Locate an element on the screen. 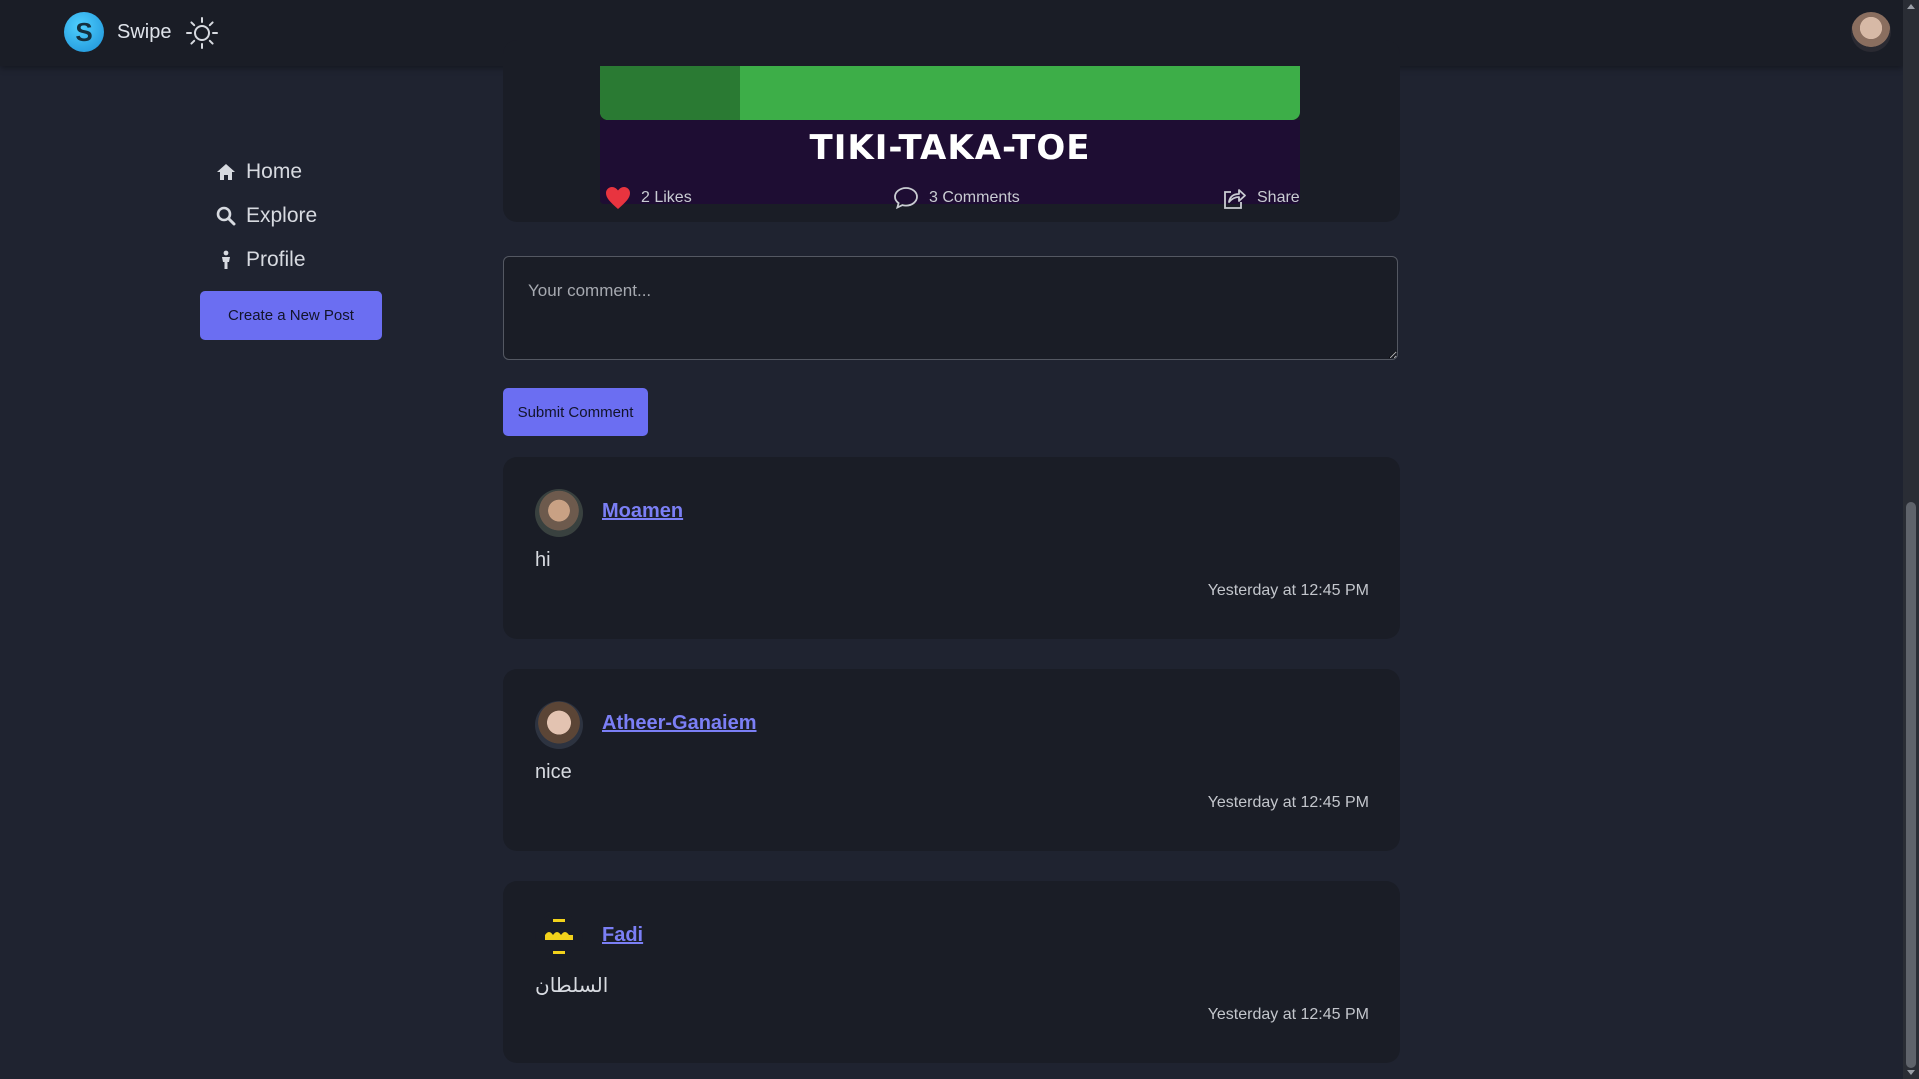 The height and width of the screenshot is (1079, 1919). comment-text: السلطان is located at coordinates (572, 986).